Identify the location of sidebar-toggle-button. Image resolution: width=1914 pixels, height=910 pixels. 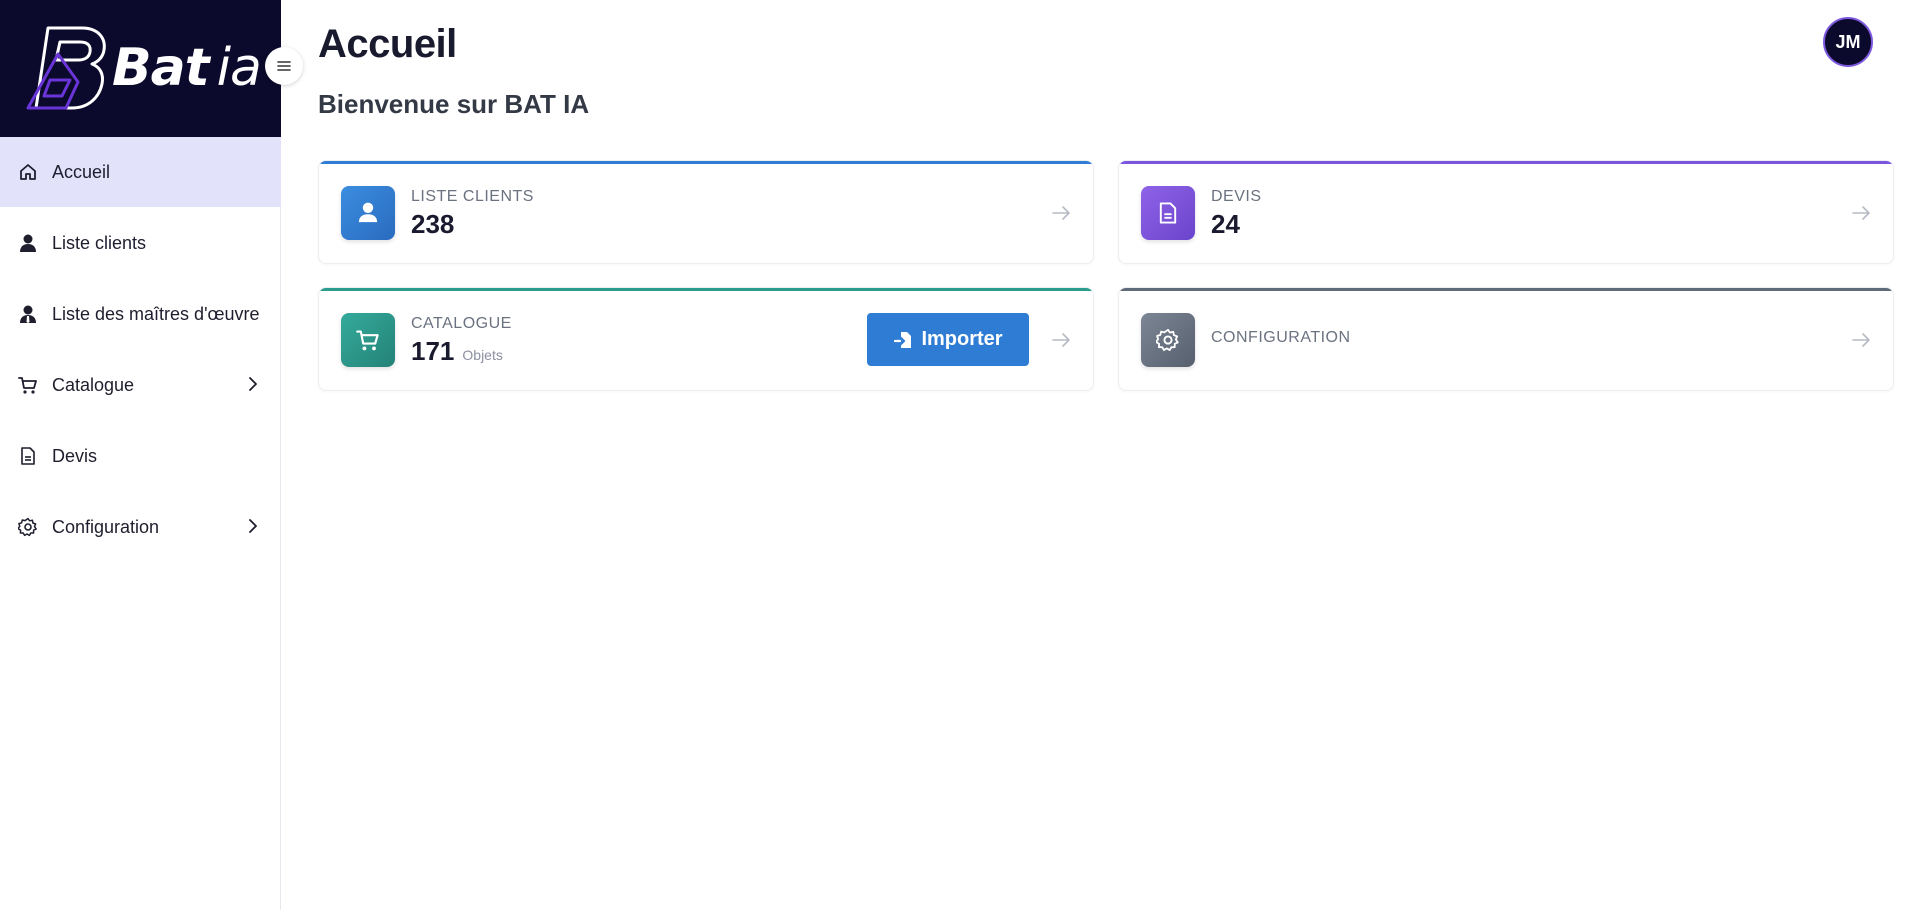
(284, 66).